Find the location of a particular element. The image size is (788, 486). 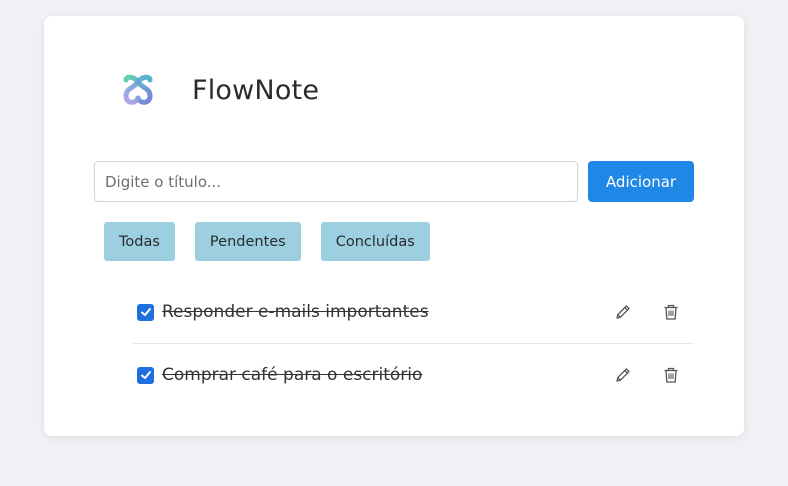

app-title: FlowNote is located at coordinates (256, 90).